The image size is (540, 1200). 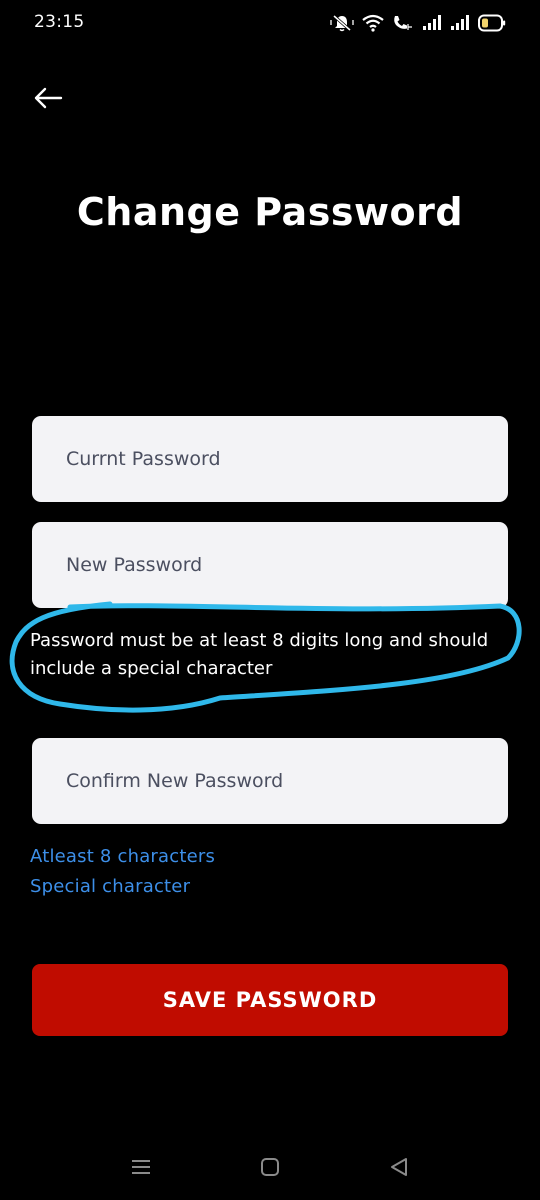 What do you see at coordinates (492, 23) in the screenshot?
I see `battery-icon` at bounding box center [492, 23].